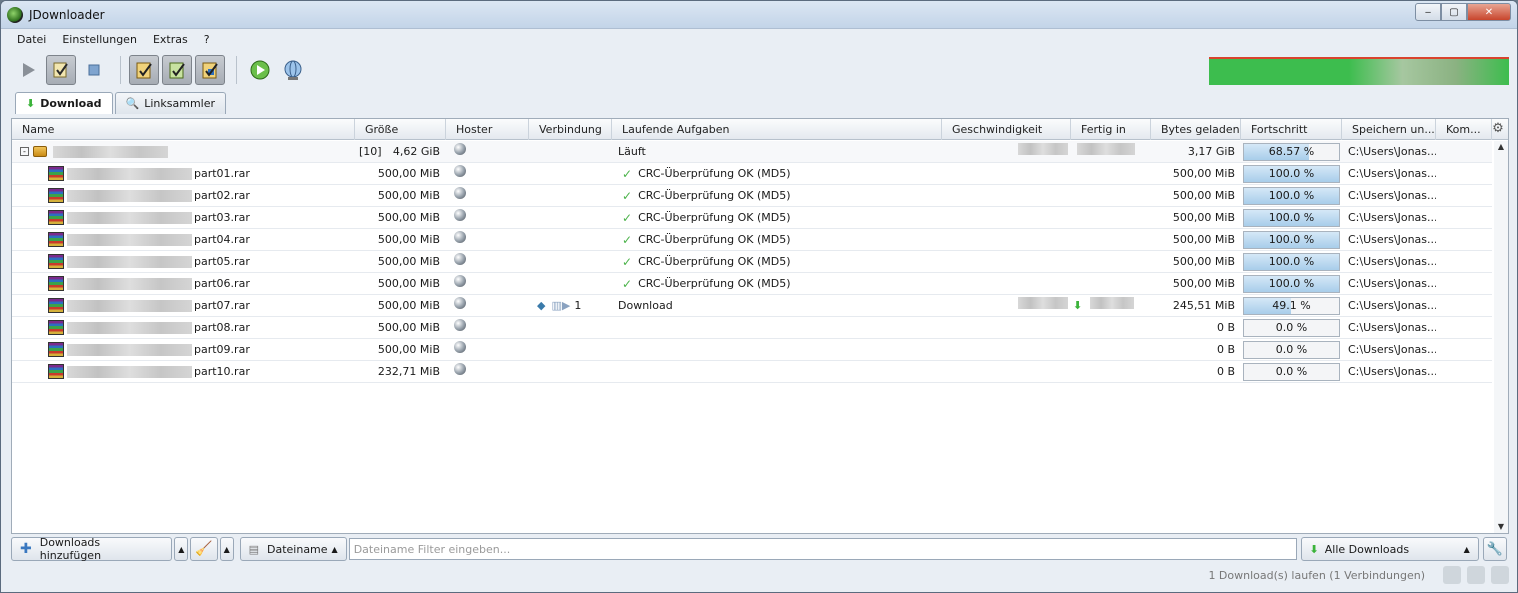 This screenshot has height=593, width=1518. I want to click on file-name-cell: part03.rar, so click(183, 218).